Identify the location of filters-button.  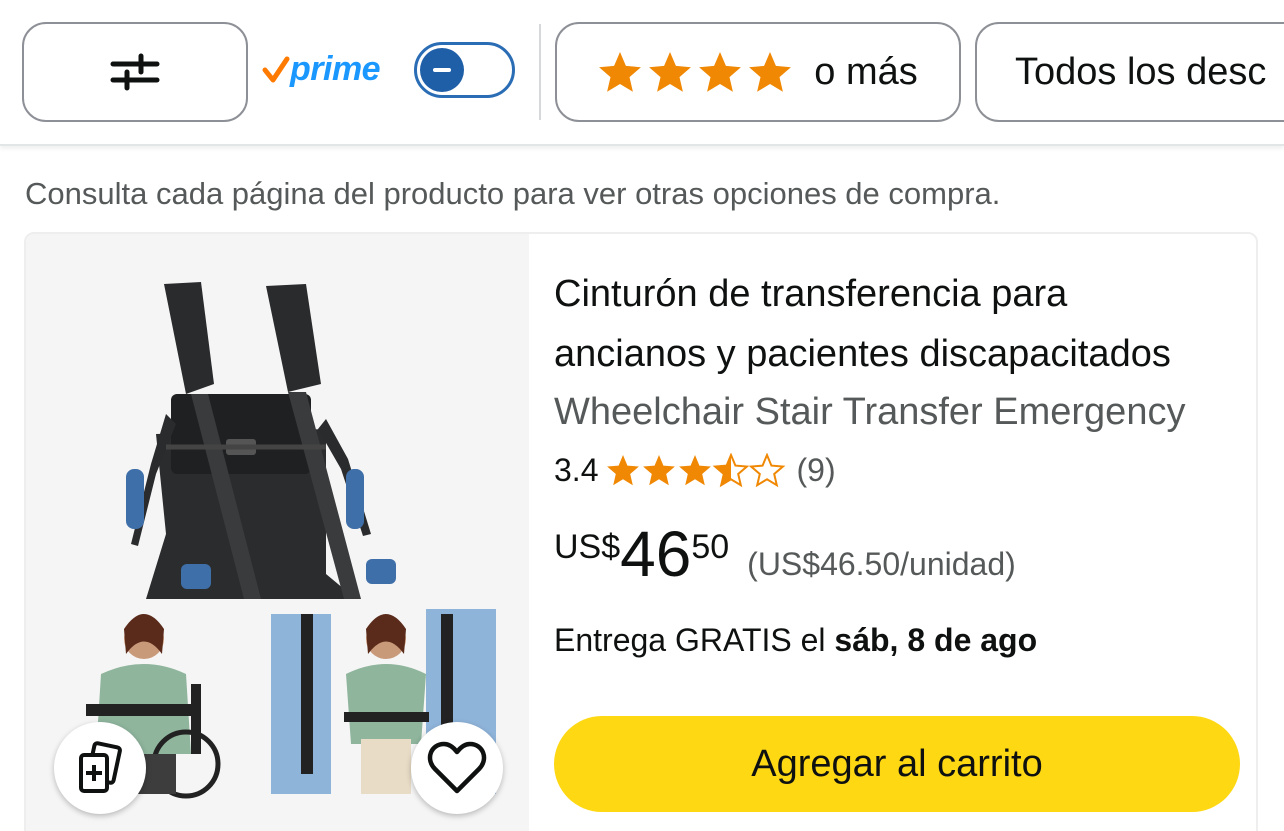
(135, 72).